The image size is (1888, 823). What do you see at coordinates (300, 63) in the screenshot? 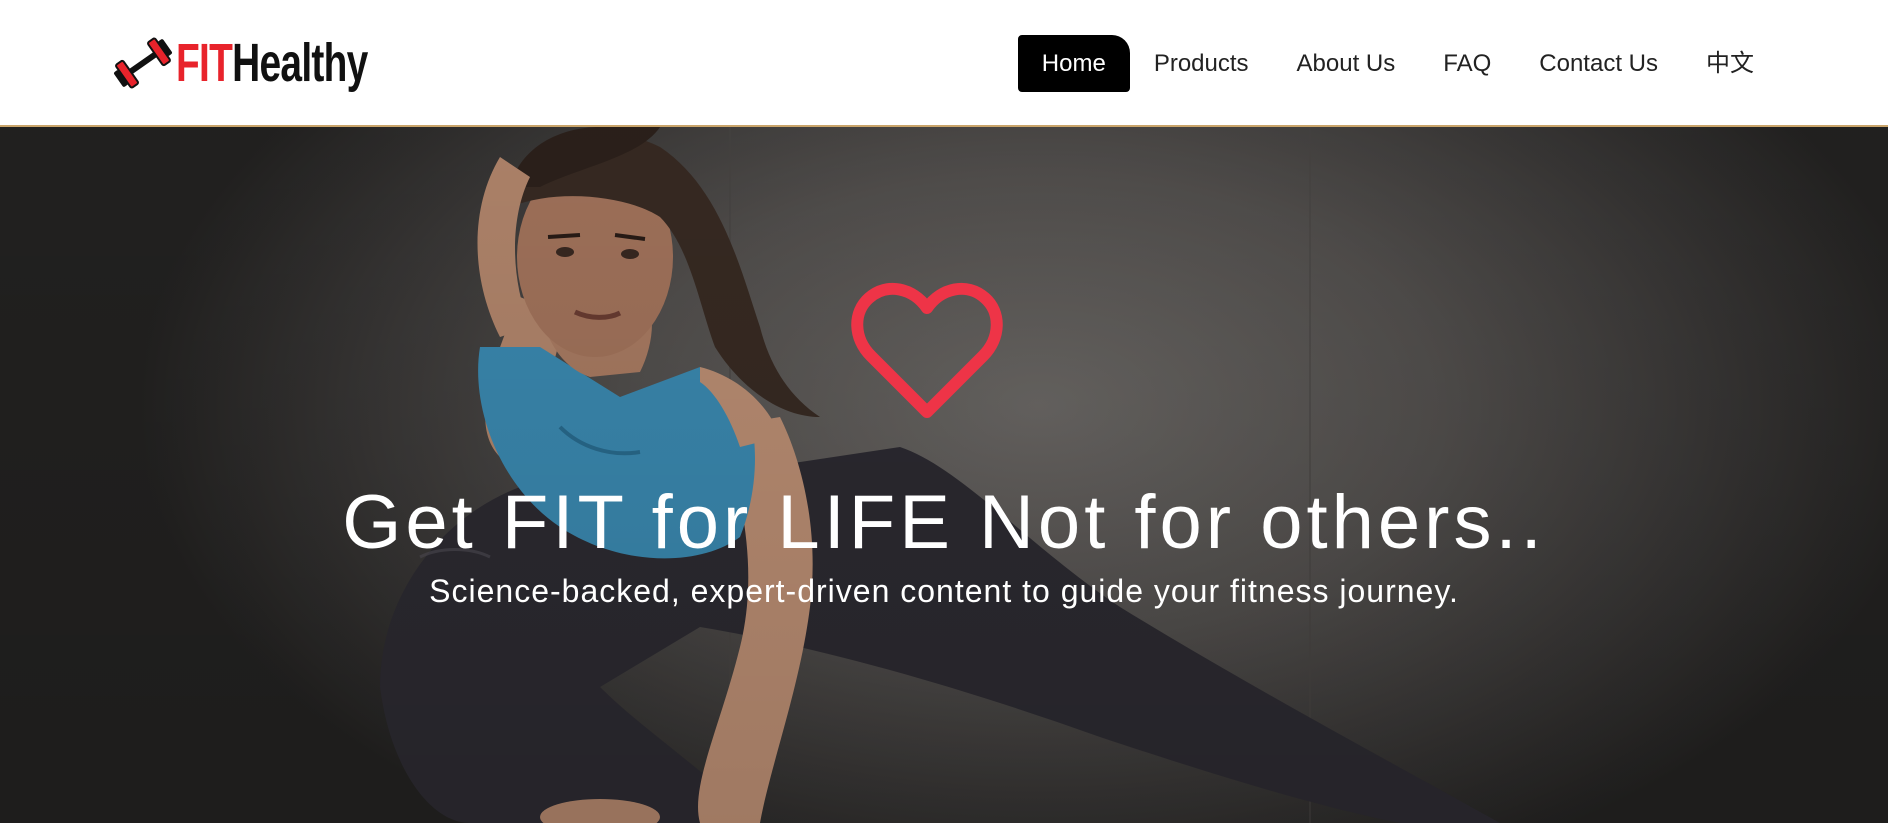
I see `logo-healthy-text: Healthy` at bounding box center [300, 63].